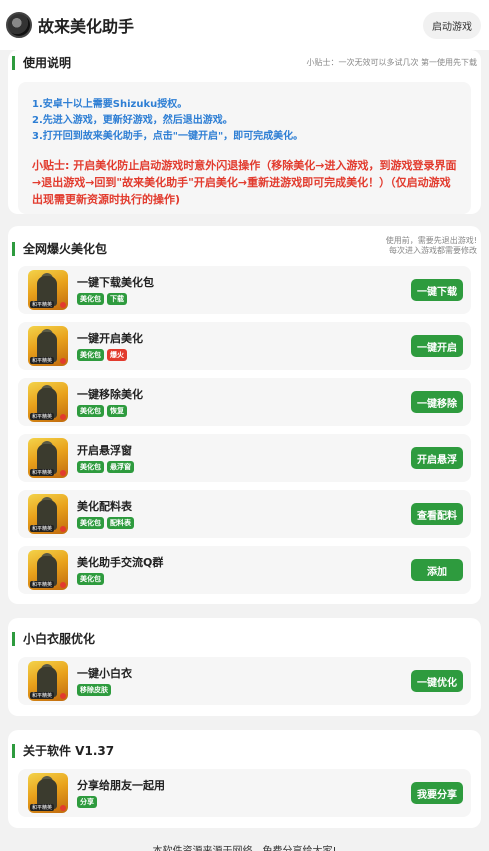 The width and height of the screenshot is (489, 851). Describe the element at coordinates (86, 26) in the screenshot. I see `app-title: 故来美化助手` at that location.